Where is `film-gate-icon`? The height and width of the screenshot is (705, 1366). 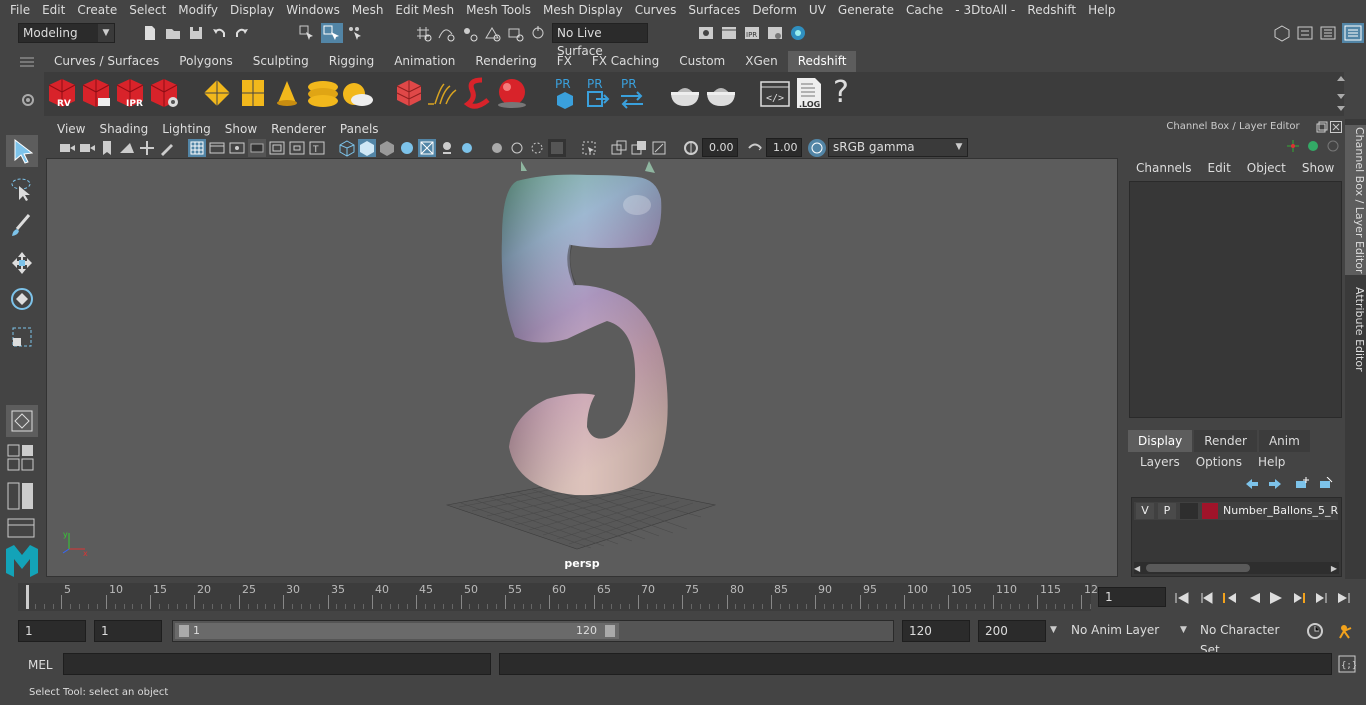 film-gate-icon is located at coordinates (217, 148).